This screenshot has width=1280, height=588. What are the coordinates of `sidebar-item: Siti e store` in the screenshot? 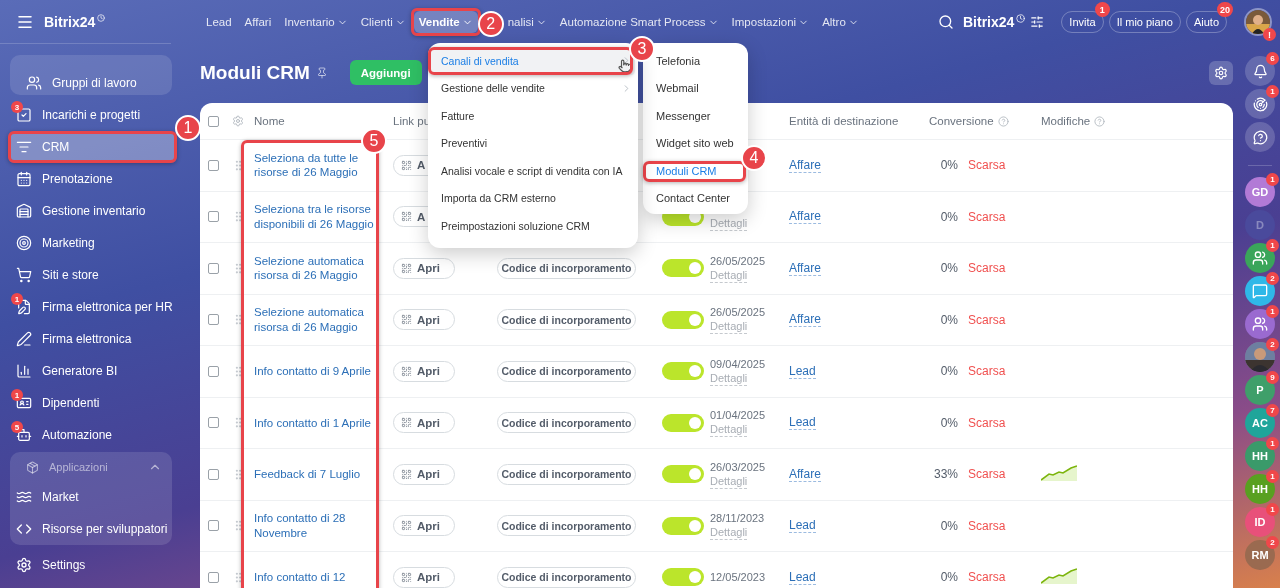 It's located at (92, 275).